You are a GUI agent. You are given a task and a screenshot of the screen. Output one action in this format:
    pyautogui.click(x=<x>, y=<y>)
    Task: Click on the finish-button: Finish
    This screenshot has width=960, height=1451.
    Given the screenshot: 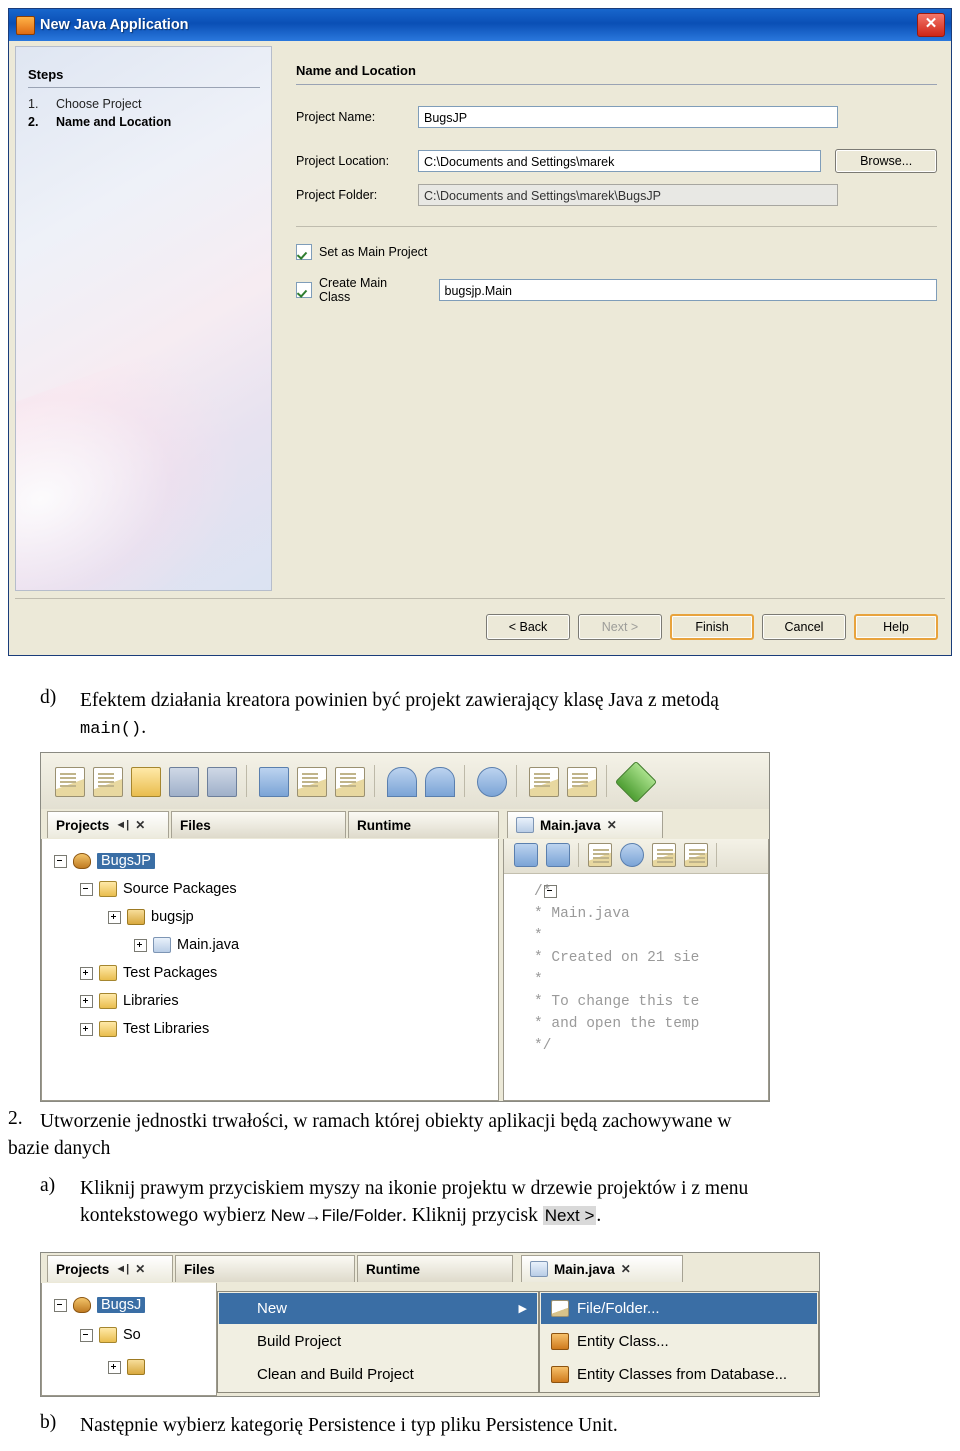 What is the action you would take?
    pyautogui.click(x=712, y=627)
    